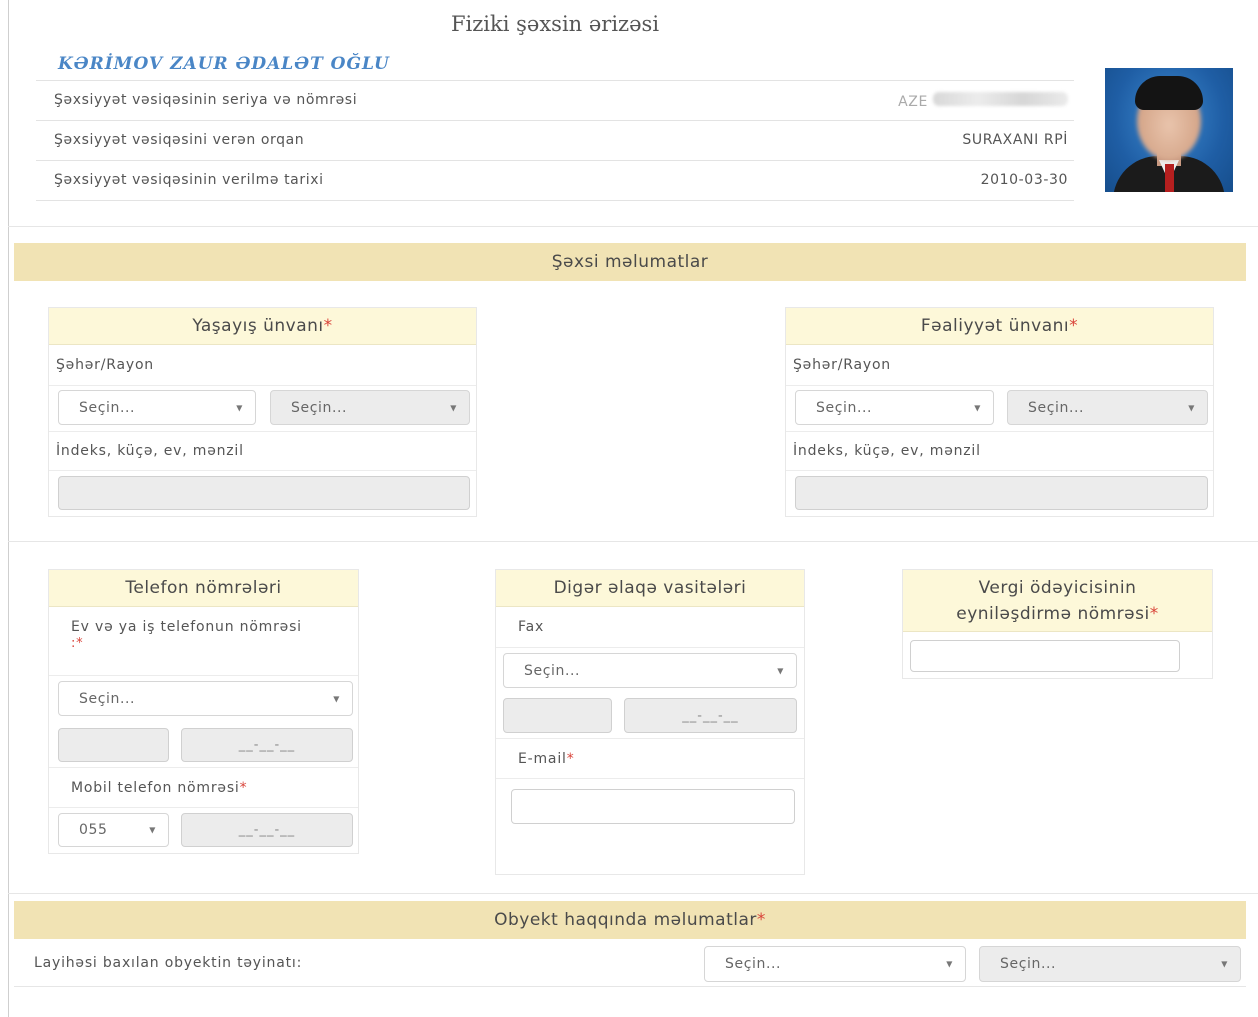  I want to click on tax-id-input, so click(1045, 656).